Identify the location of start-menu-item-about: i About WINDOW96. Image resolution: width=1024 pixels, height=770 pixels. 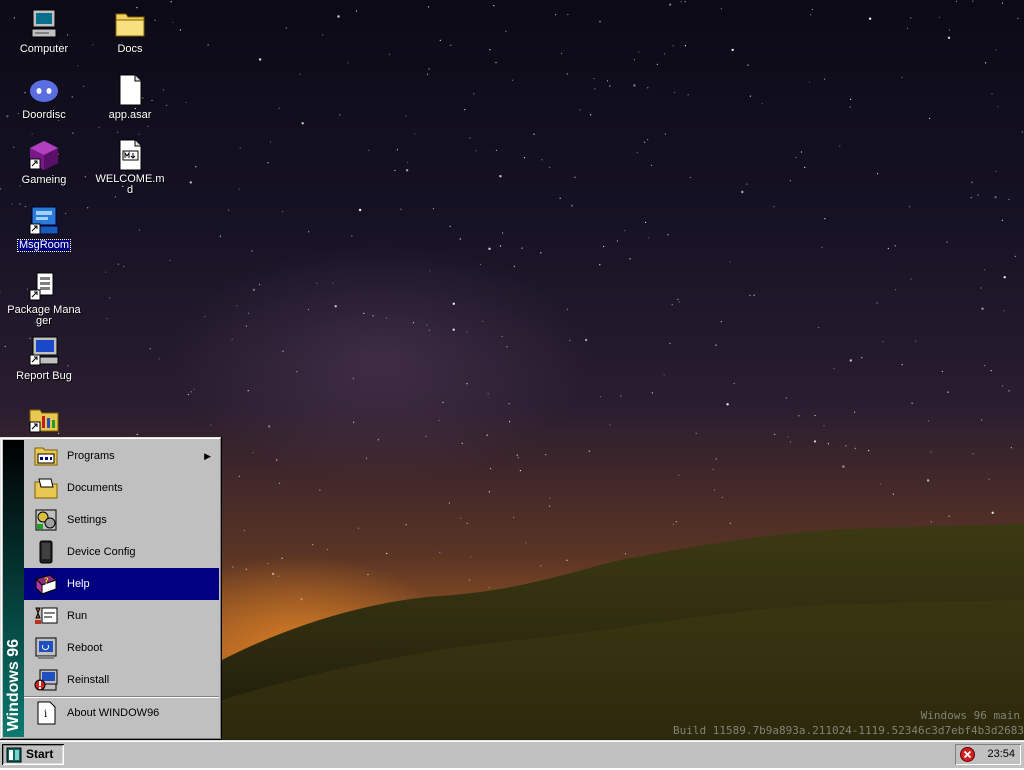
(121, 712).